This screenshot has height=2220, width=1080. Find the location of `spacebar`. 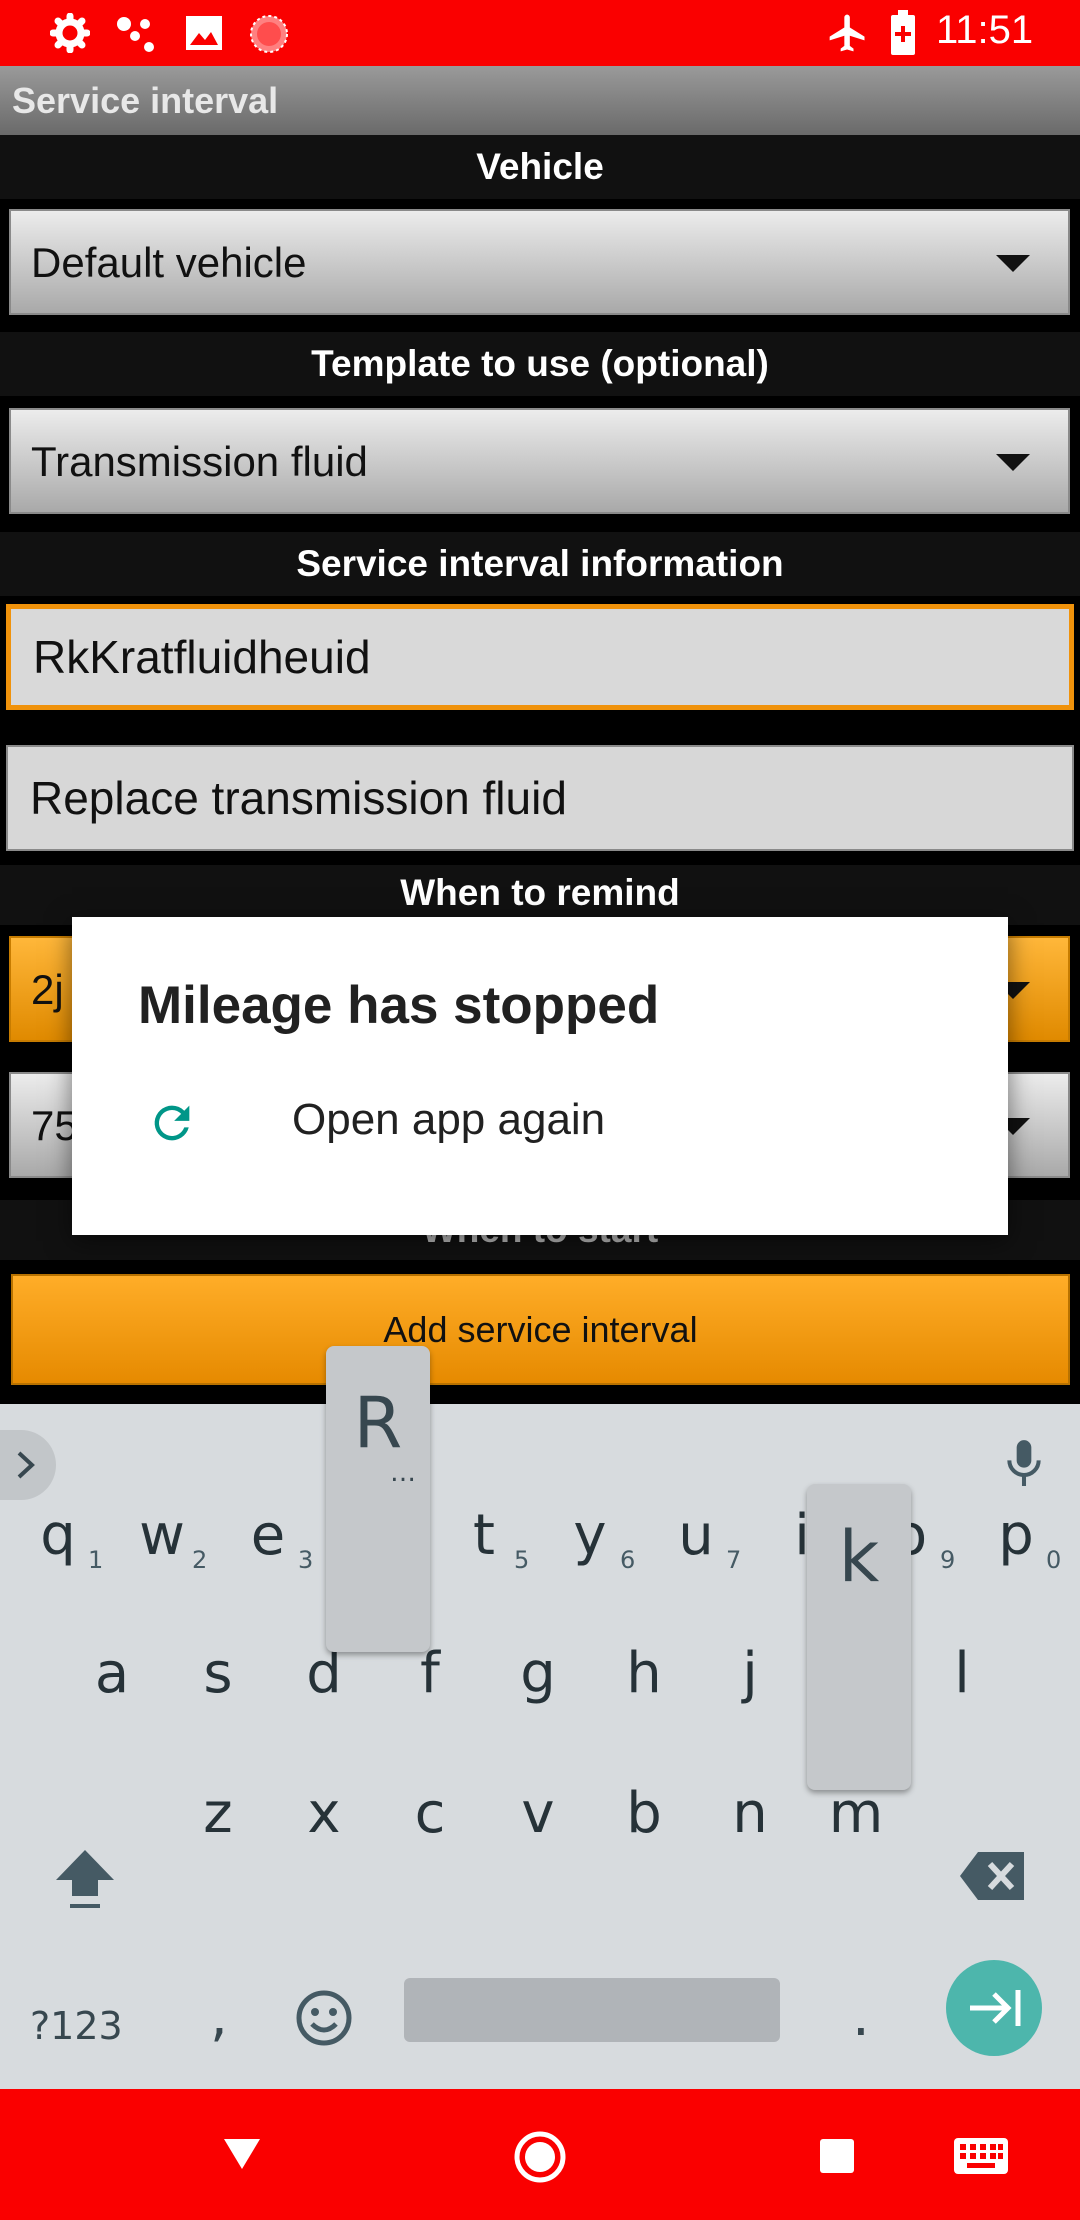

spacebar is located at coordinates (592, 2010).